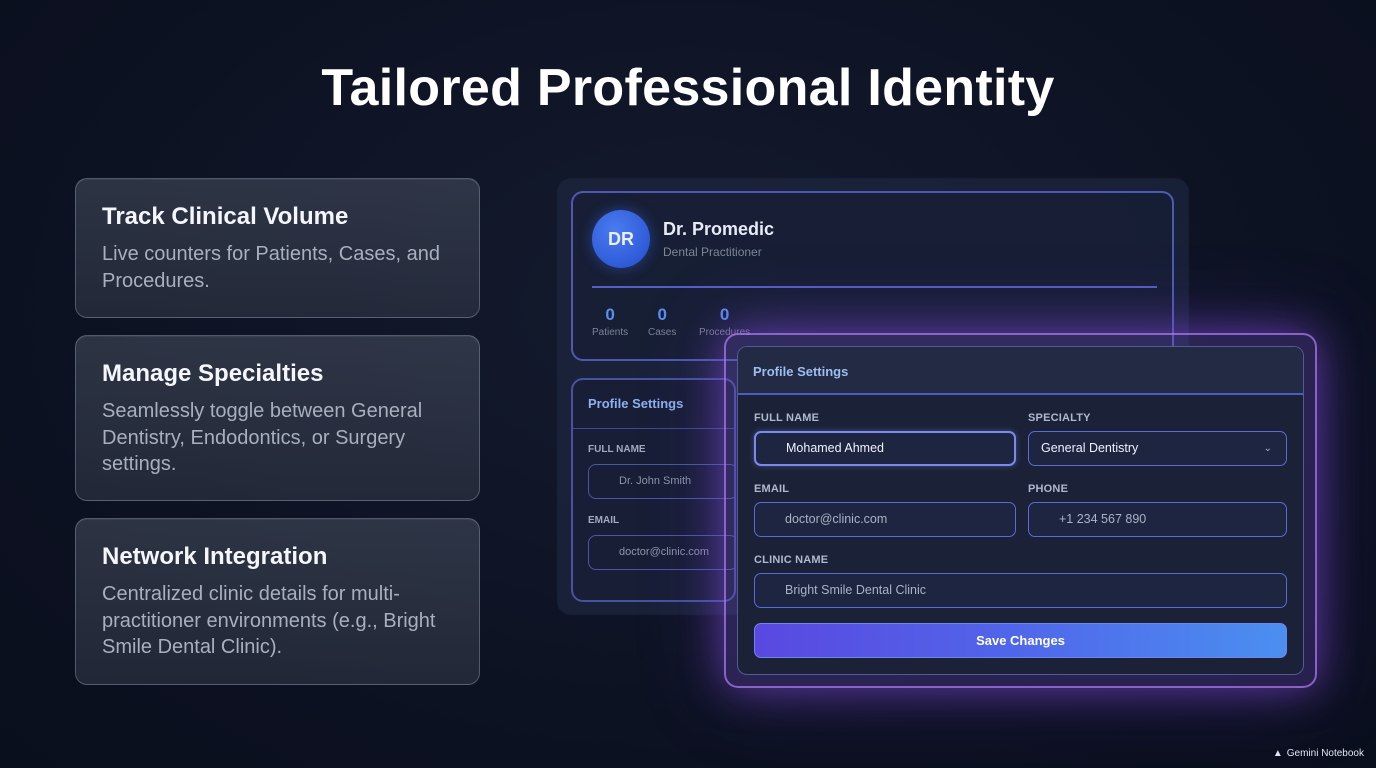  Describe the element at coordinates (1059, 418) in the screenshot. I see `specialty-label: SPECIALTY` at that location.